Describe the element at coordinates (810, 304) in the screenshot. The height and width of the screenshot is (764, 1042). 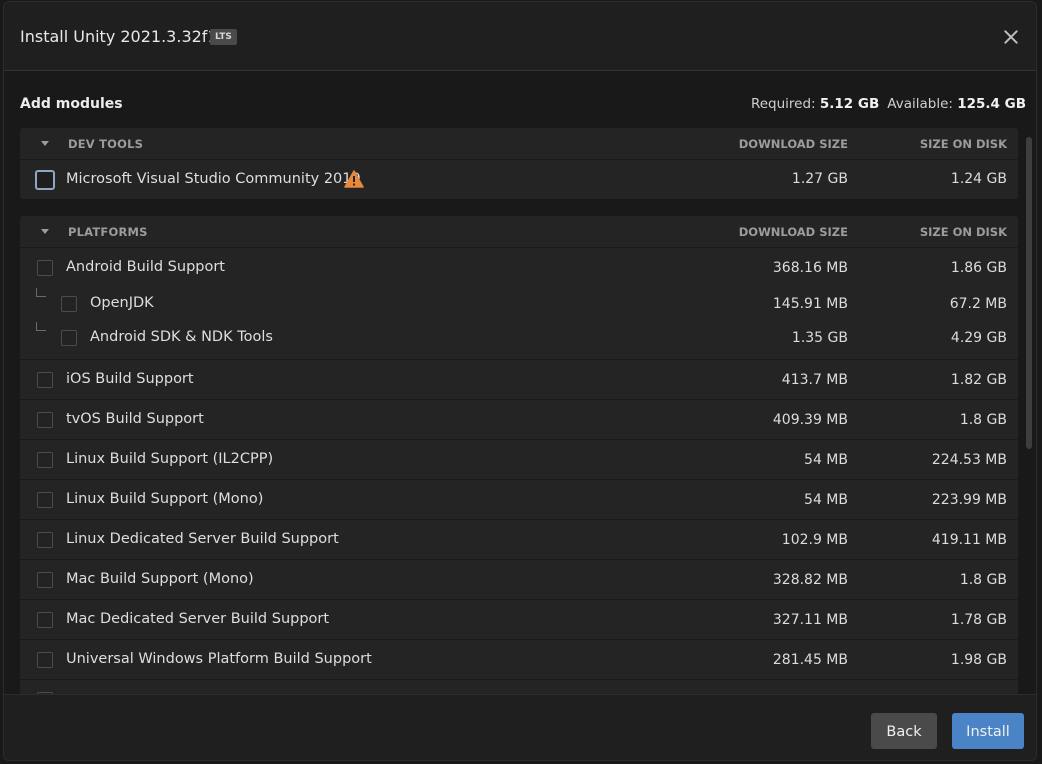
I see `download-size: 145.91 MB` at that location.